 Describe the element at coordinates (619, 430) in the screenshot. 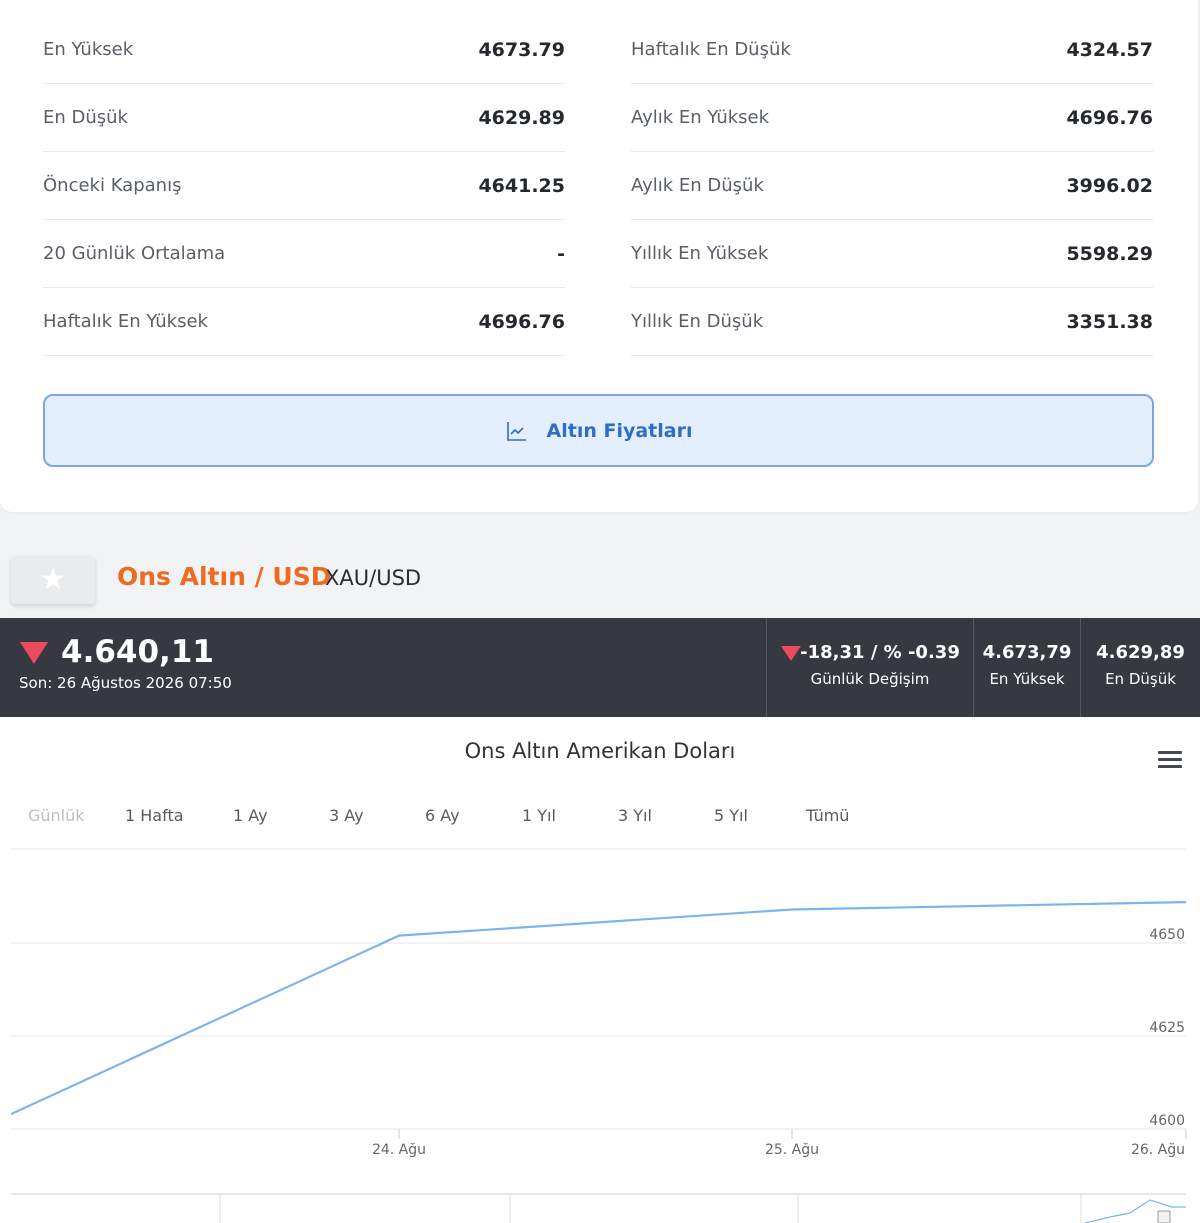

I see `gold-prices-label: Altın Fiyatları` at that location.